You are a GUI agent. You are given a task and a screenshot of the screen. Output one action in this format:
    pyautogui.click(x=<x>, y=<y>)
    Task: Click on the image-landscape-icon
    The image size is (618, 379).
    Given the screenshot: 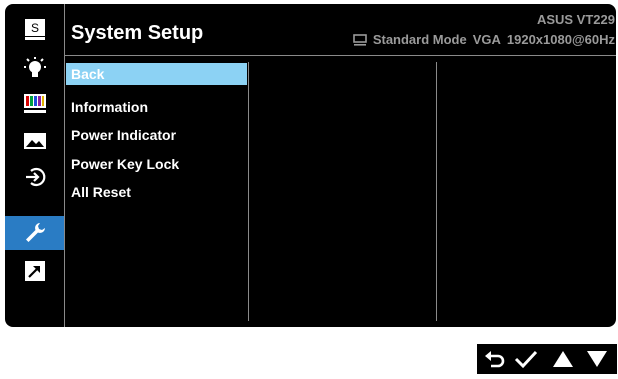 What is the action you would take?
    pyautogui.click(x=34, y=141)
    